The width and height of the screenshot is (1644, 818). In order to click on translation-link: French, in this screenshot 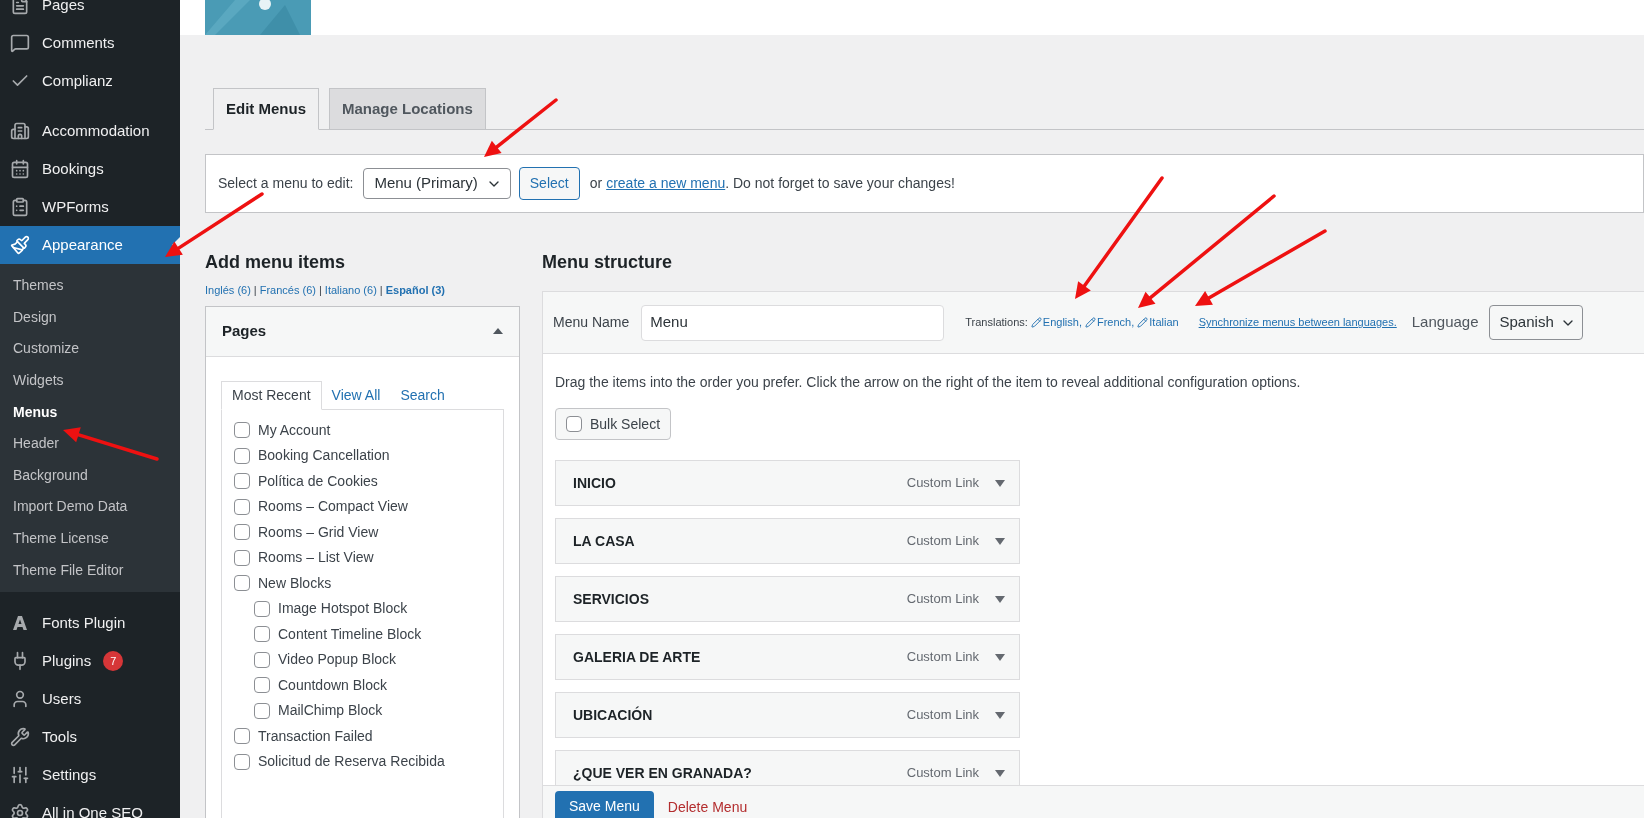, I will do `click(1109, 322)`.